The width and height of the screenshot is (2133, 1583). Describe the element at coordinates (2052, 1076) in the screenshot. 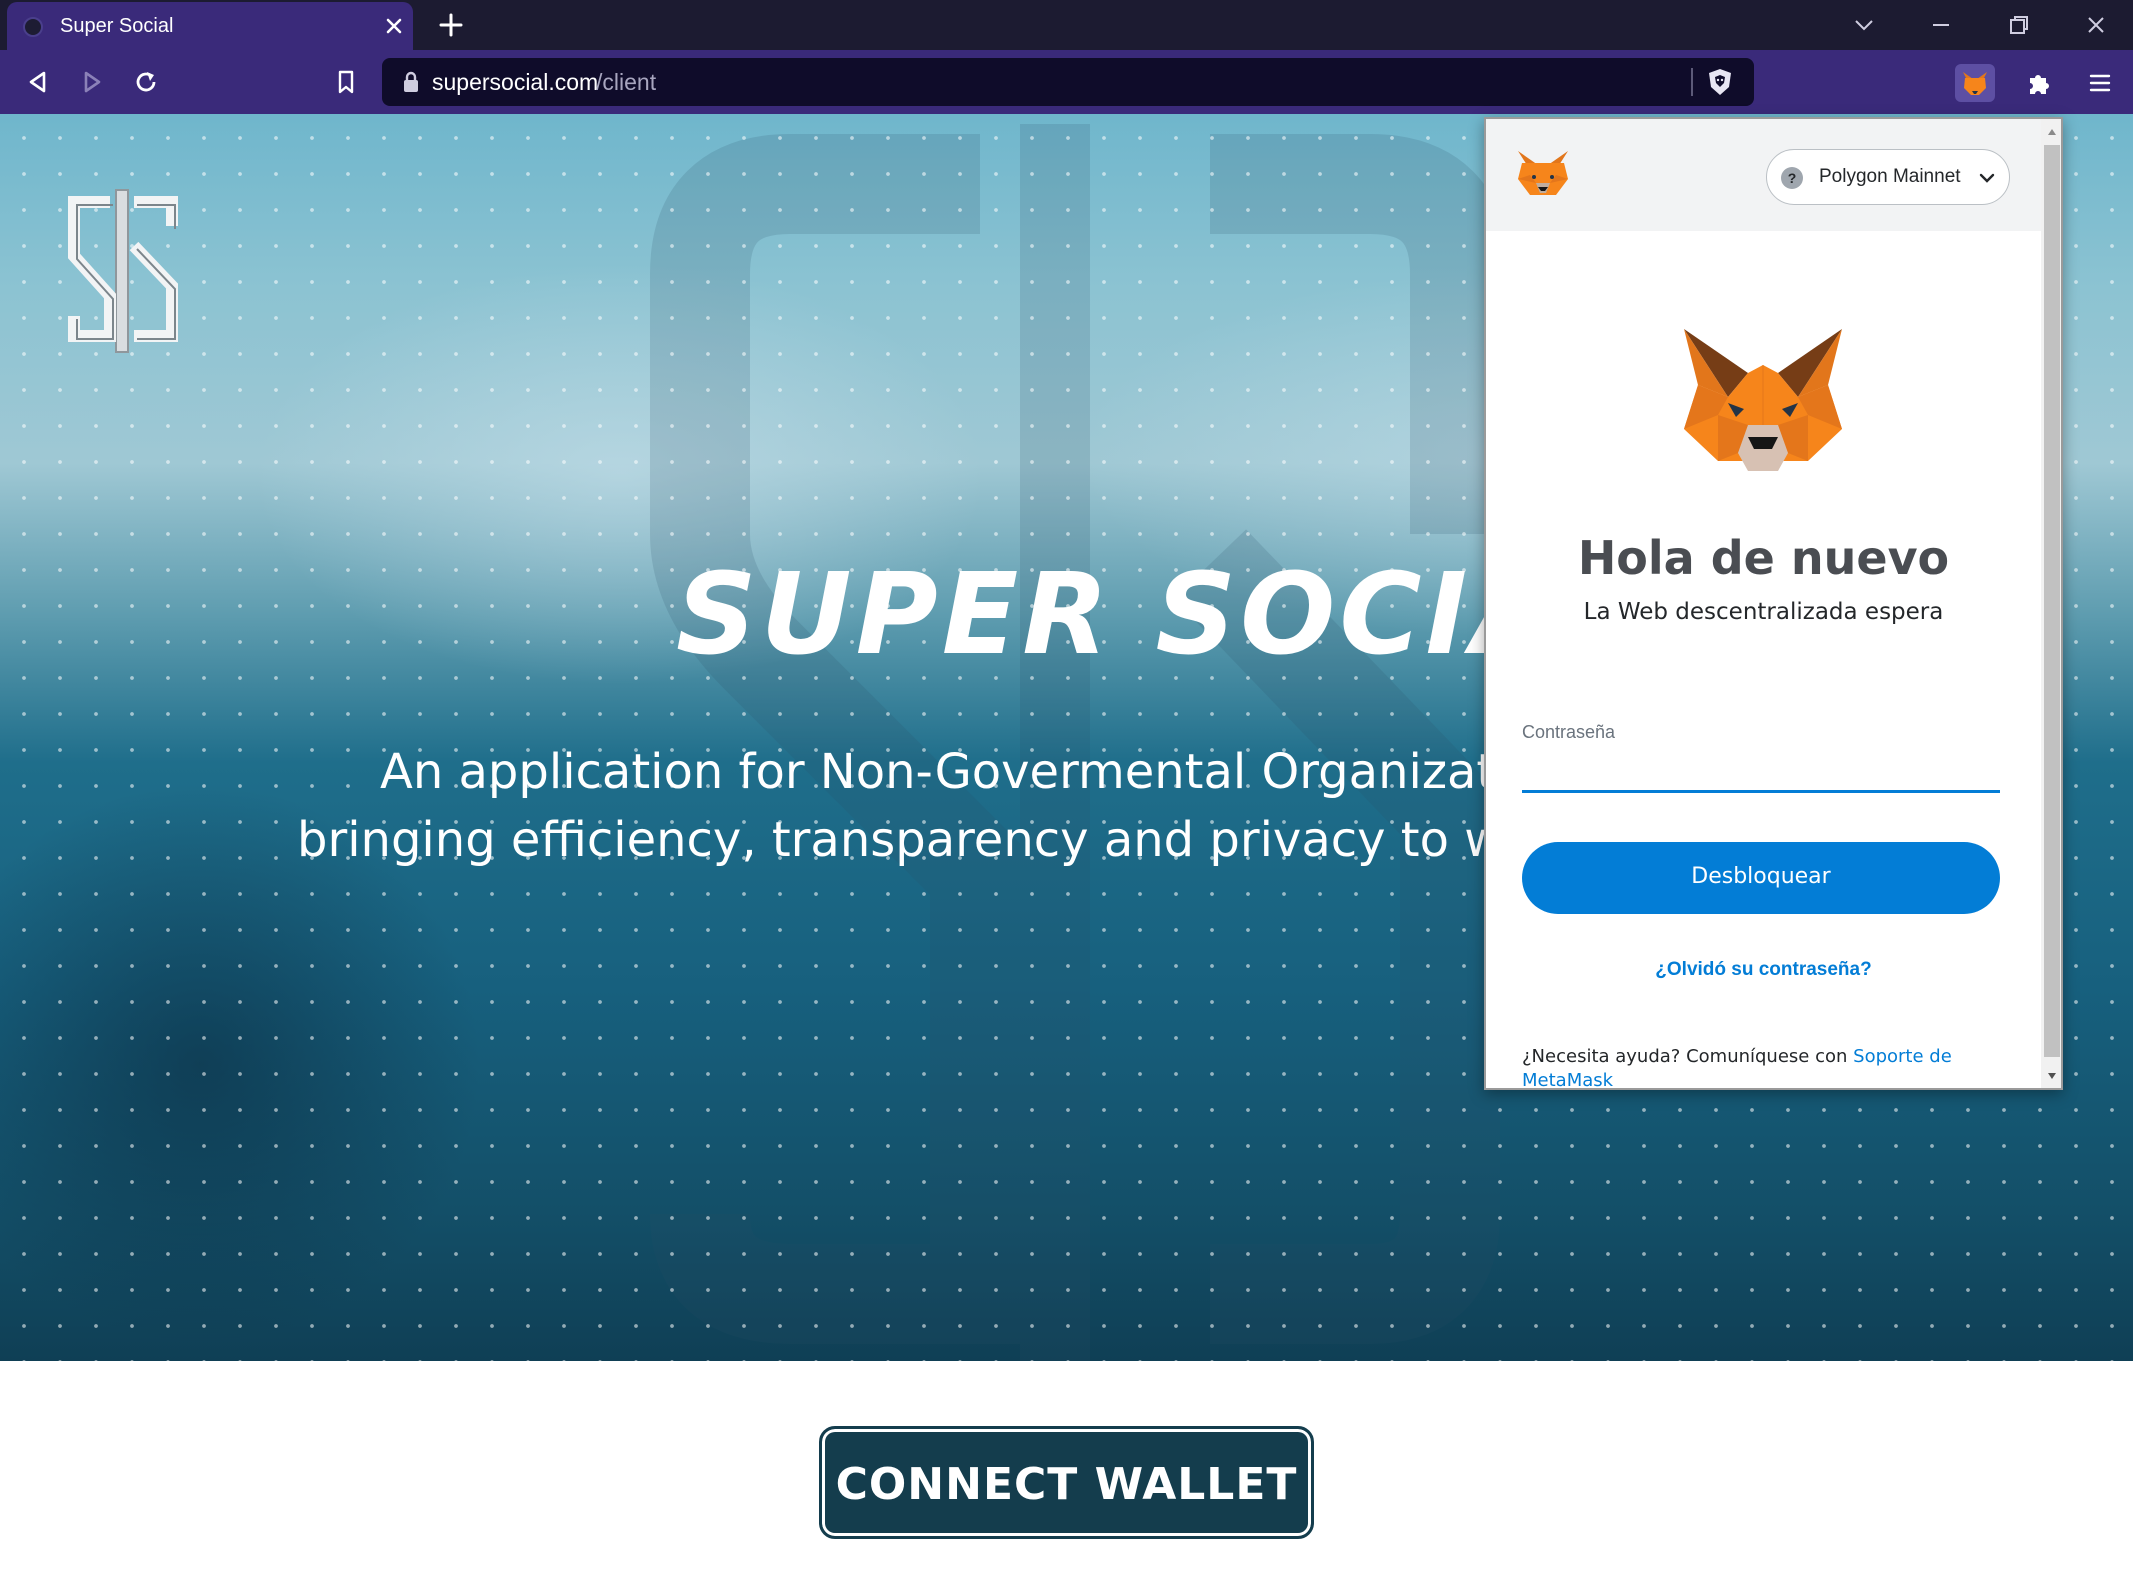

I see `scroll-down-arrow-icon` at that location.